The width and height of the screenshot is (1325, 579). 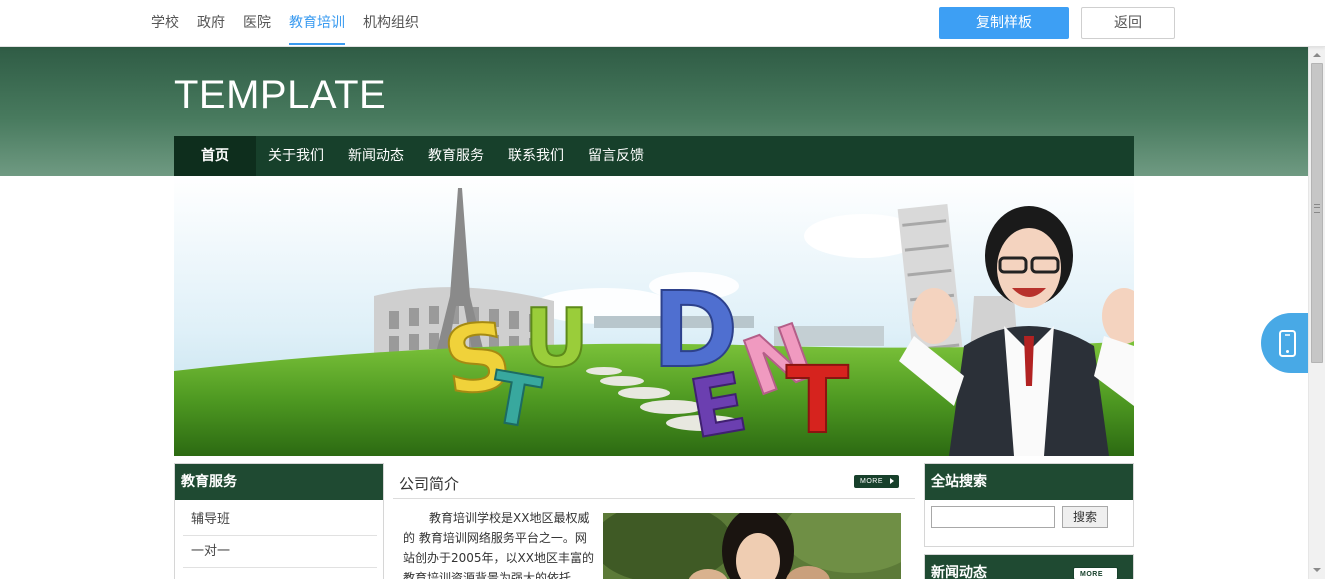 What do you see at coordinates (654, 481) in the screenshot?
I see `section-header: 公司简介 MORE` at bounding box center [654, 481].